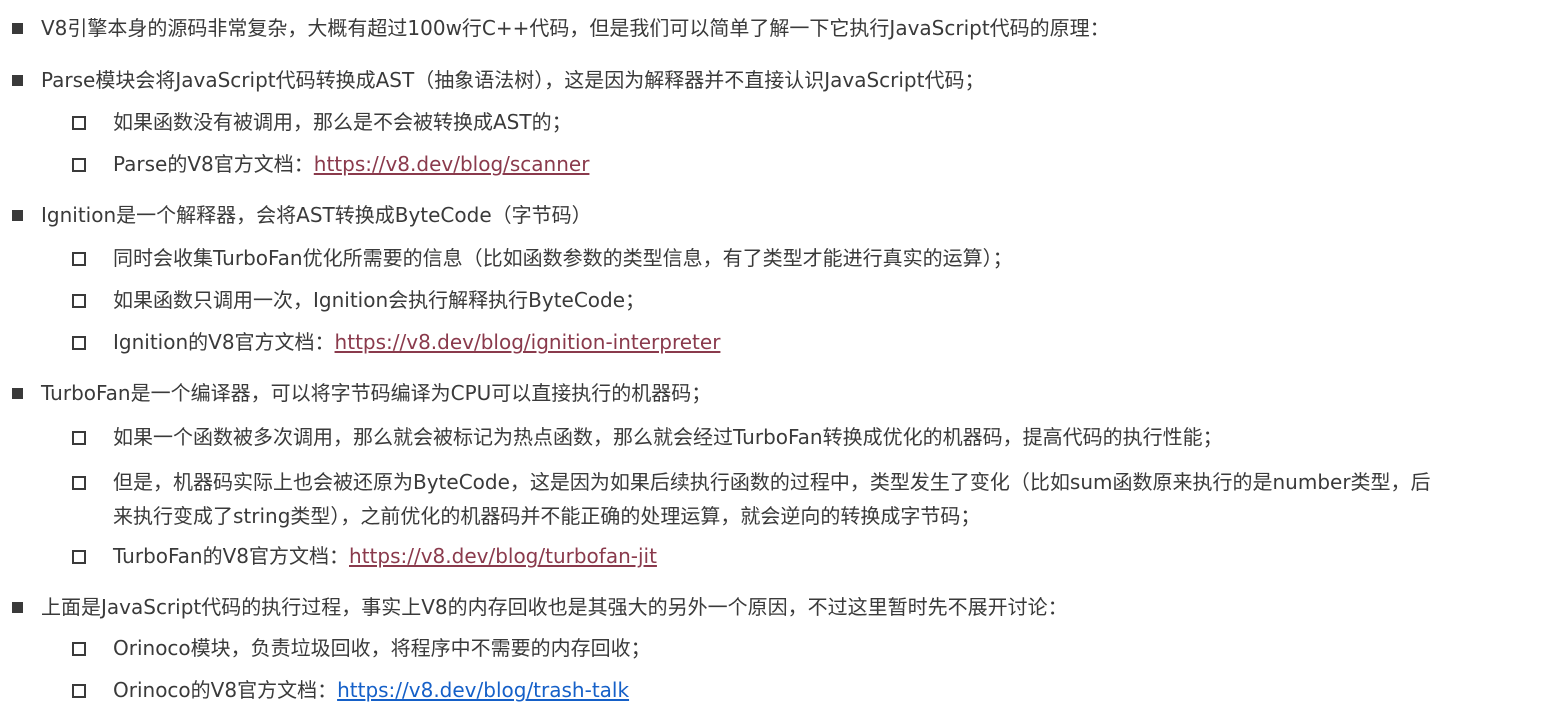 Image resolution: width=1562 pixels, height=718 pixels. I want to click on sub-item-text: Orinoco的V8官方文档：, so click(225, 690).